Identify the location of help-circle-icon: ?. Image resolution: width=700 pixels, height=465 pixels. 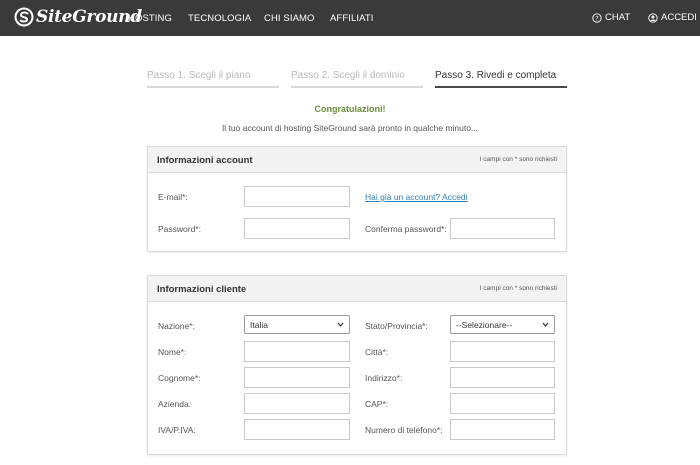
(597, 17).